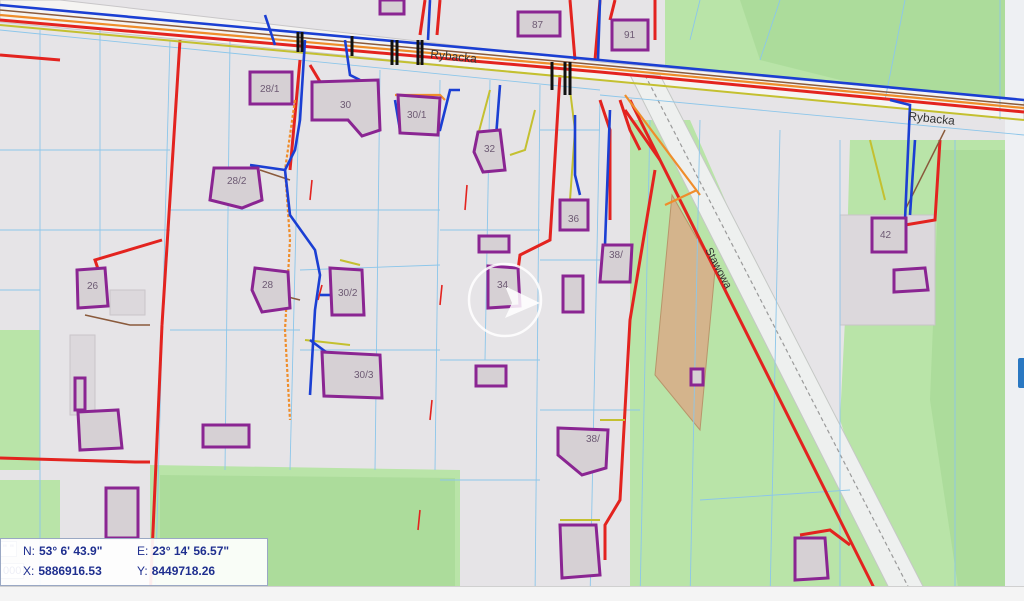  I want to click on house-number: 36, so click(574, 219).